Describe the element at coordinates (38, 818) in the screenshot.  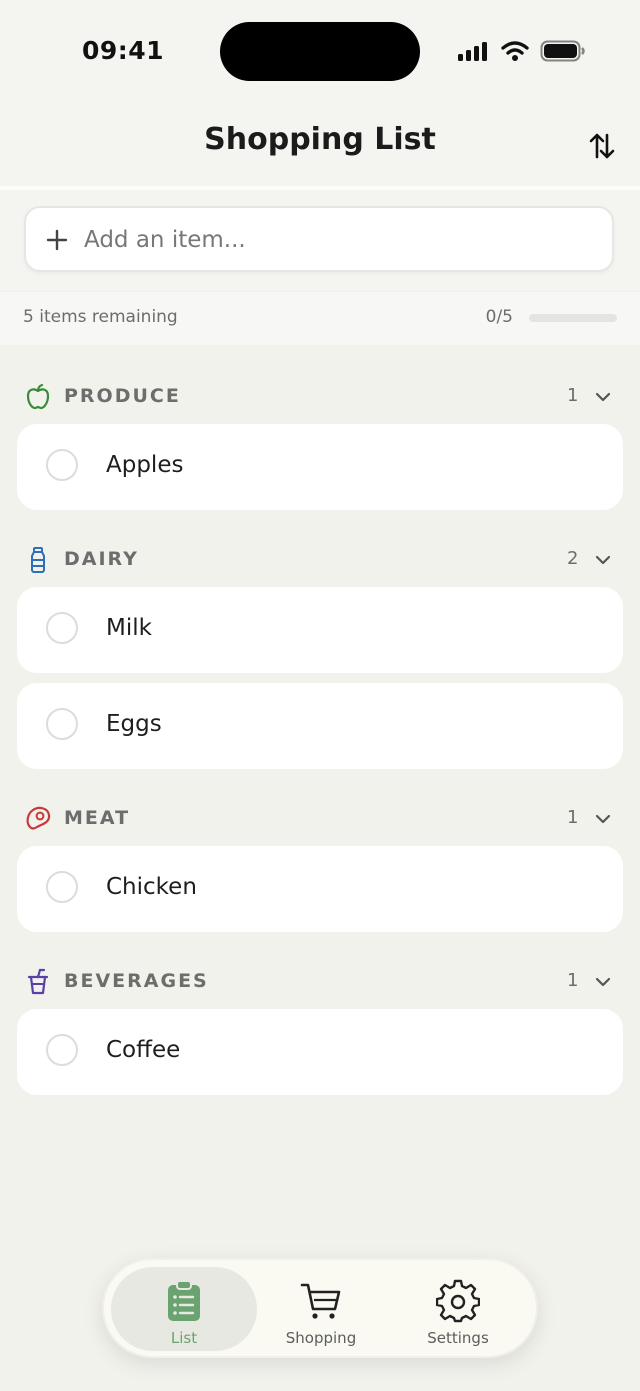
I see `steak-icon` at that location.